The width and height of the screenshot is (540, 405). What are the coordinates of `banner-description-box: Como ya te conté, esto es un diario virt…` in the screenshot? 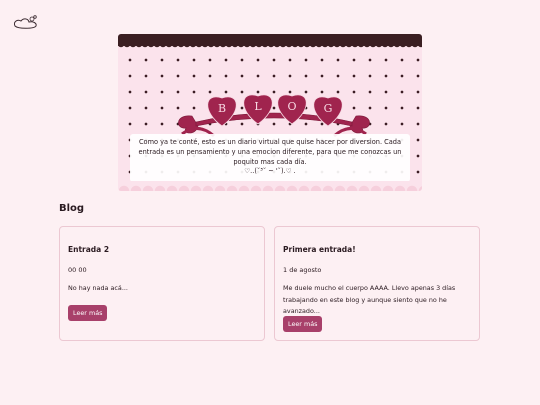 It's located at (270, 158).